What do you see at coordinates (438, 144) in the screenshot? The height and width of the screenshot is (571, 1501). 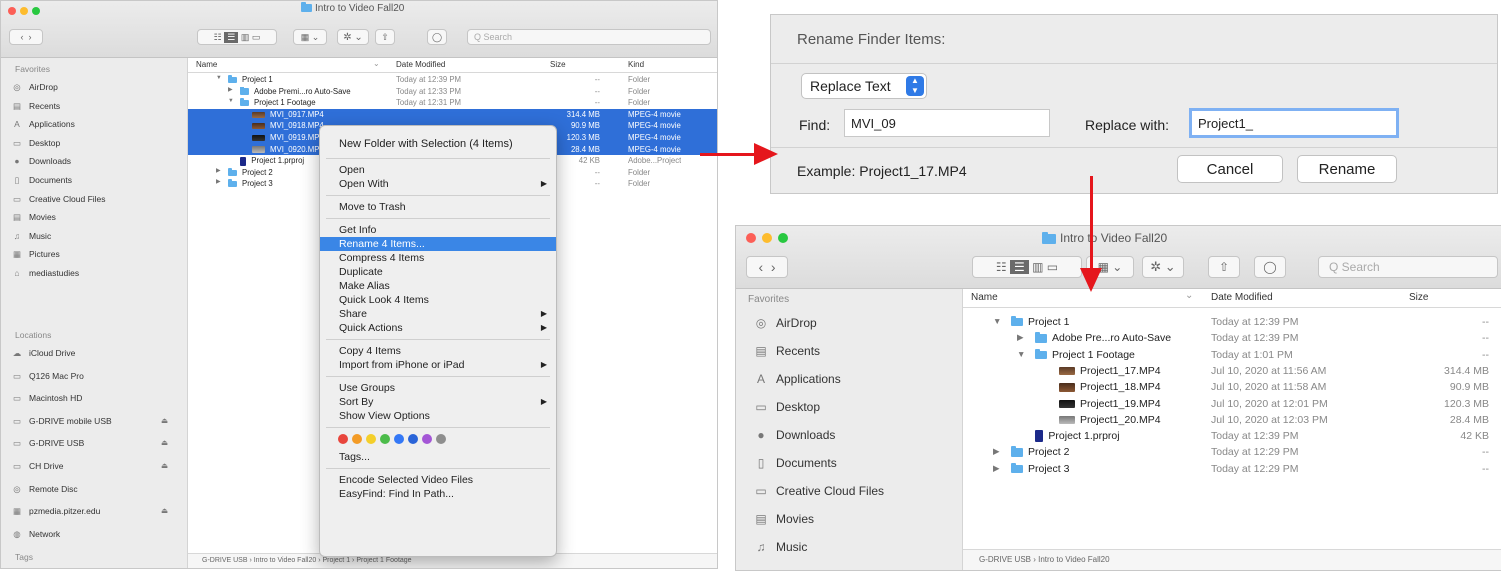 I see `menu-item: New Folder with Selection (4 Items)` at bounding box center [438, 144].